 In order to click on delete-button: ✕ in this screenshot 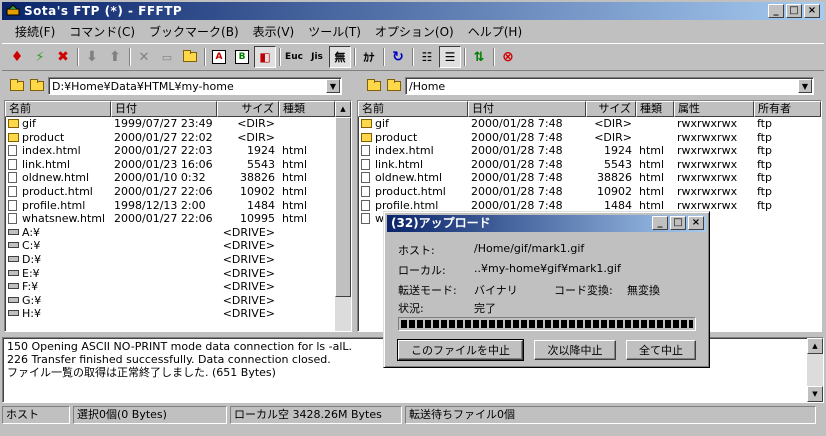, I will do `click(144, 57)`.